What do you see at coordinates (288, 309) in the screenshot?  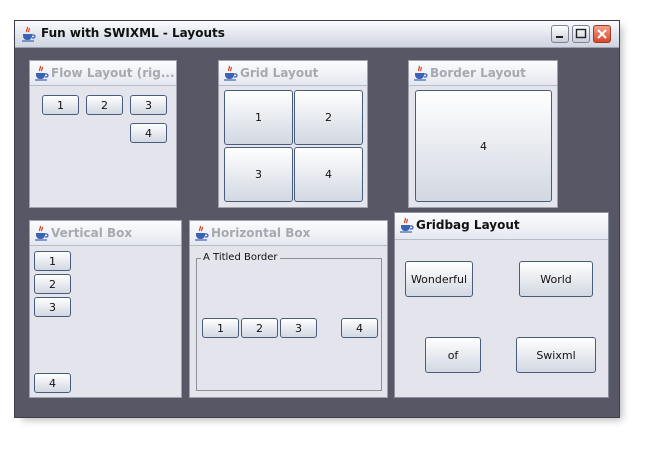 I see `horizontal-box-frame: Horizontal Box A Titled Border 1 2 3 4` at bounding box center [288, 309].